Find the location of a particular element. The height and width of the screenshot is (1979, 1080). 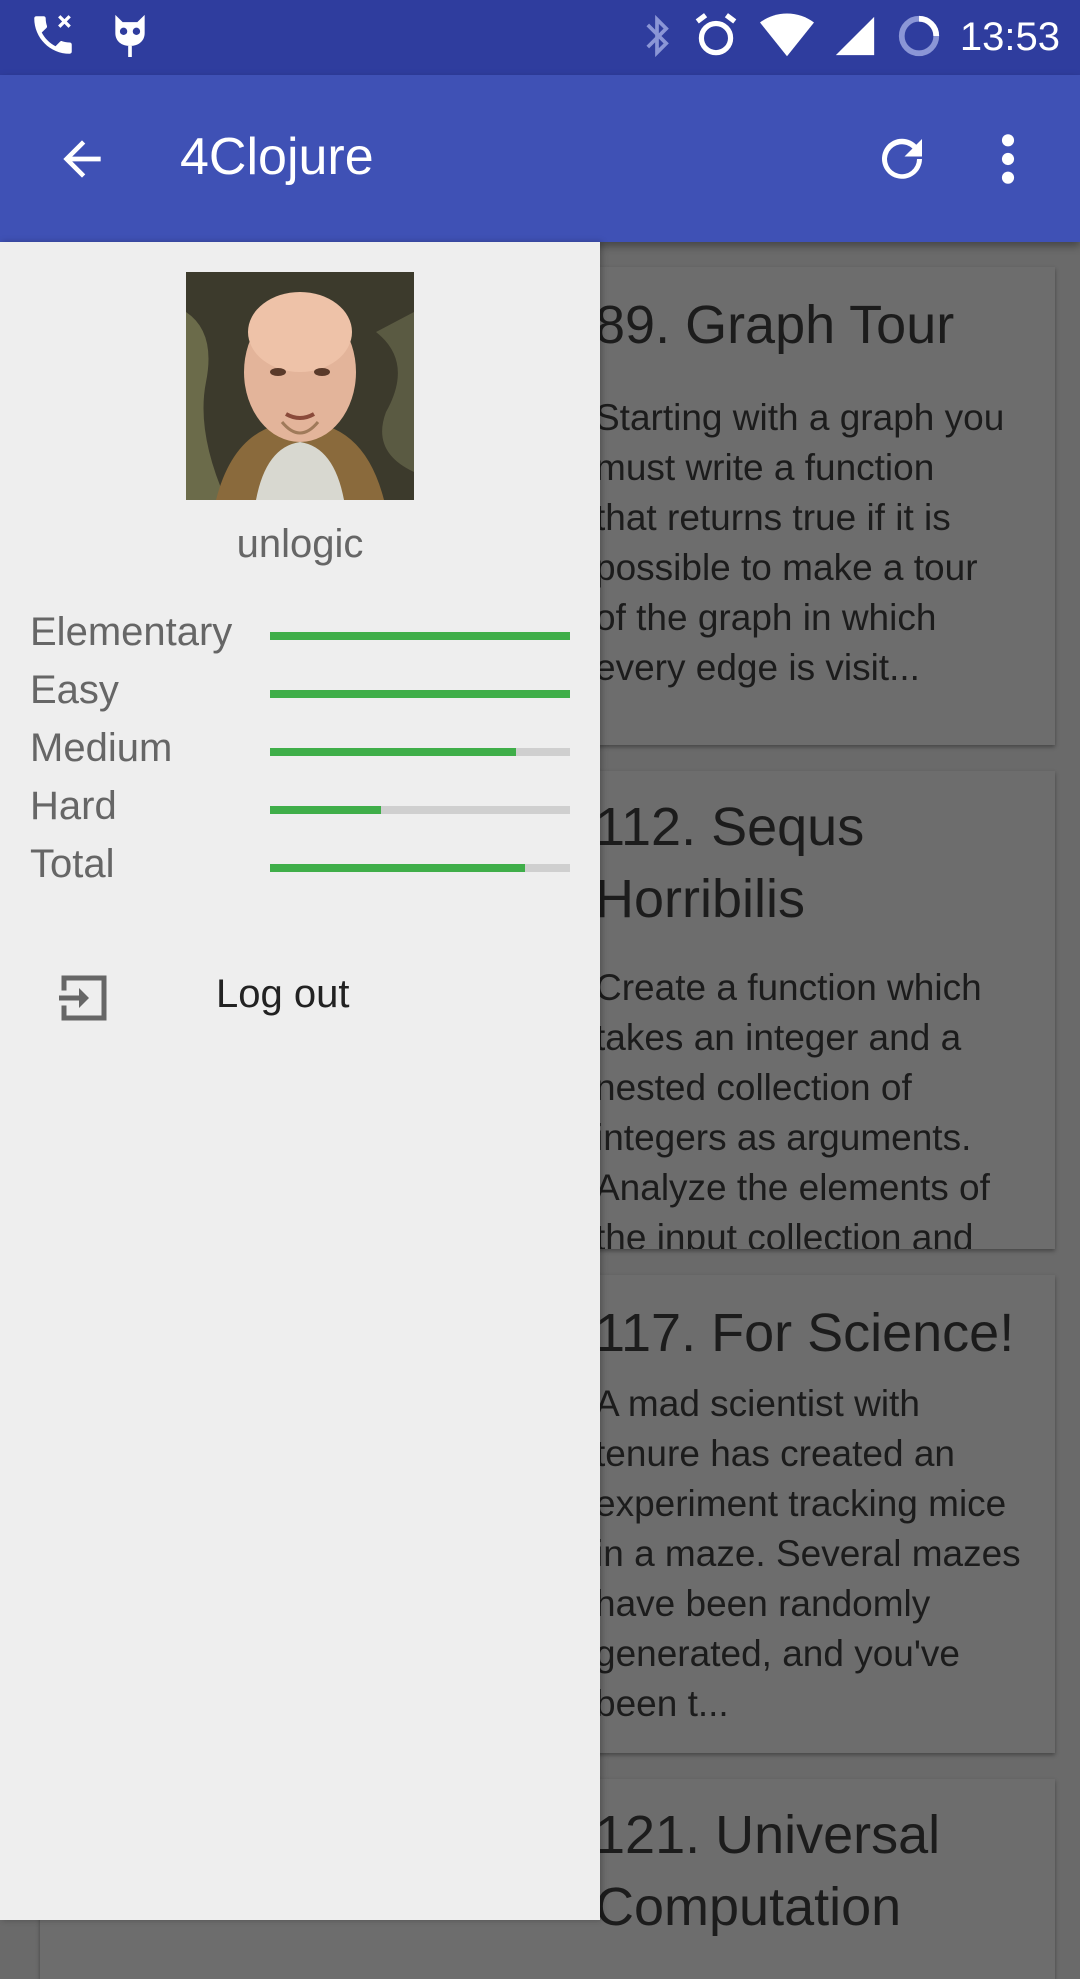

stat-row-easy: Easy is located at coordinates (300, 694).